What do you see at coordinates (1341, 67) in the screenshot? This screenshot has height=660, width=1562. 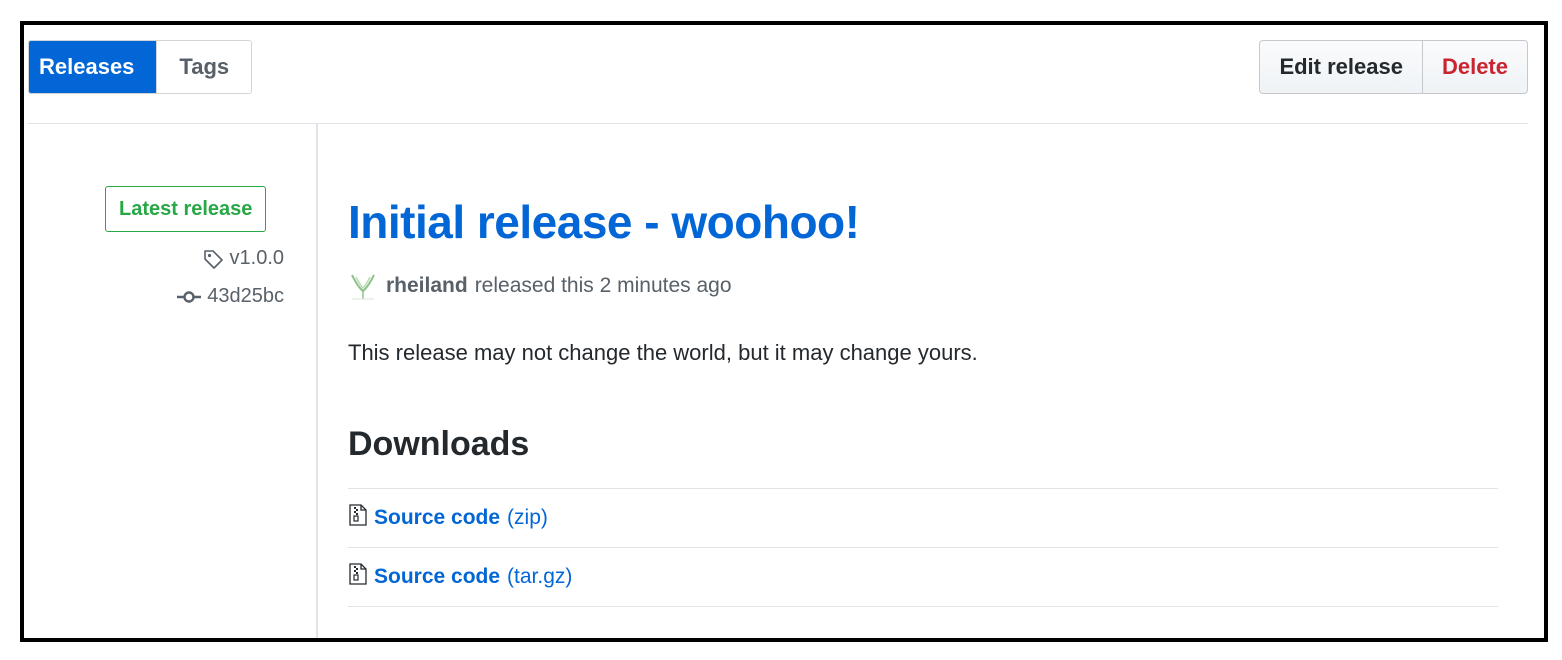 I see `edit-release-button: Edit release` at bounding box center [1341, 67].